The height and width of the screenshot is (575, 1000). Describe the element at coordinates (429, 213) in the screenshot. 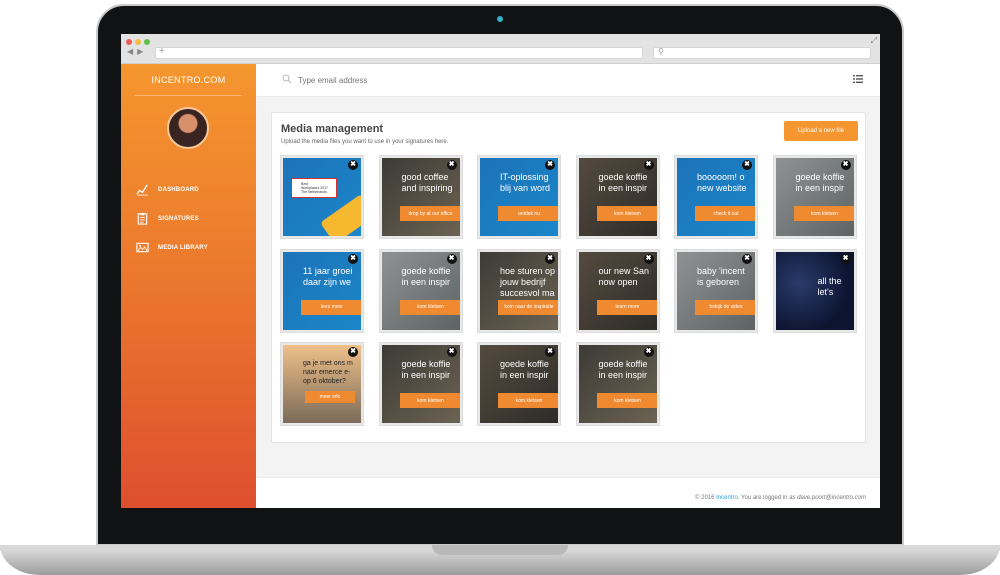

I see `tile-cta-button: drop by at our office` at that location.